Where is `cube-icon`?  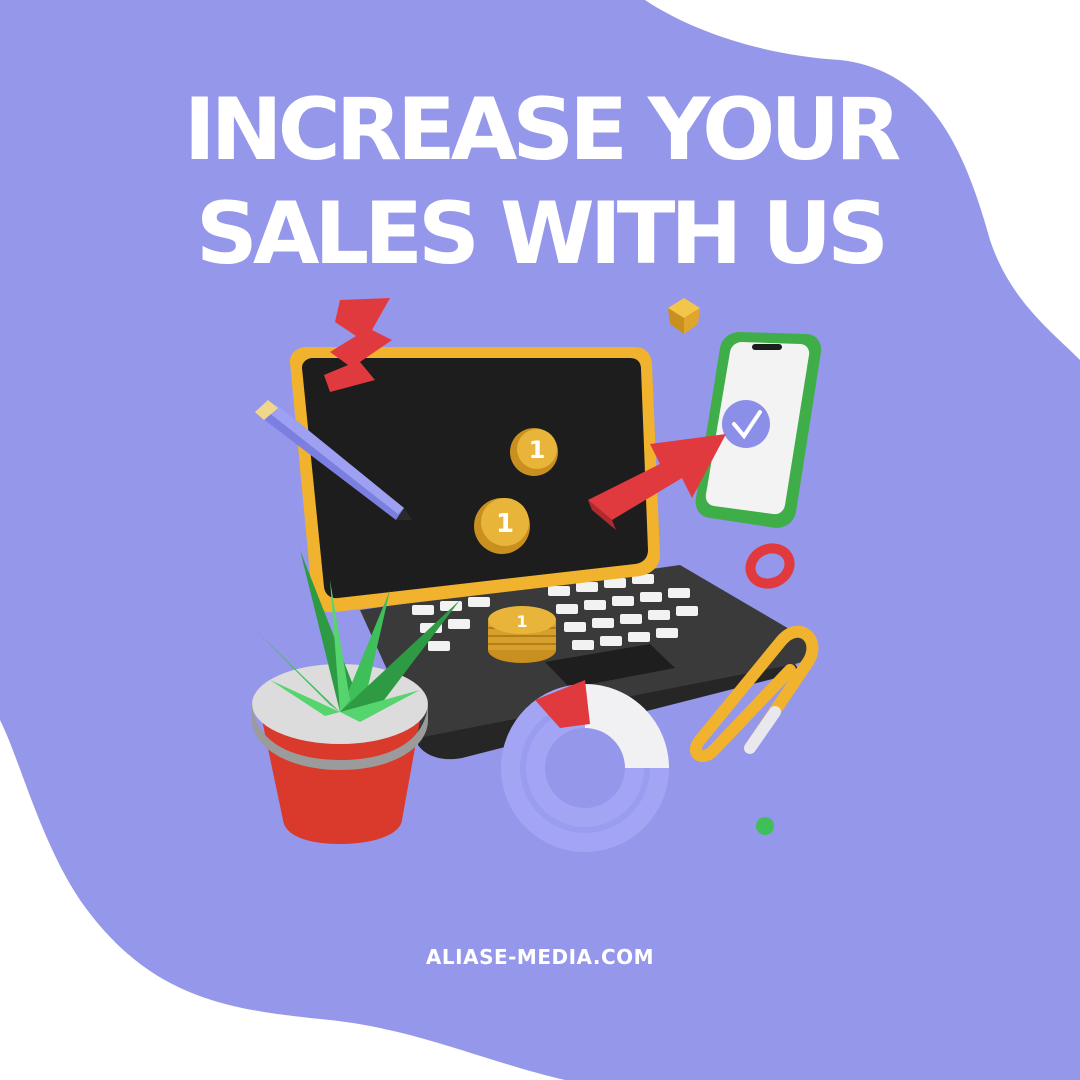
cube-icon is located at coordinates (684, 316).